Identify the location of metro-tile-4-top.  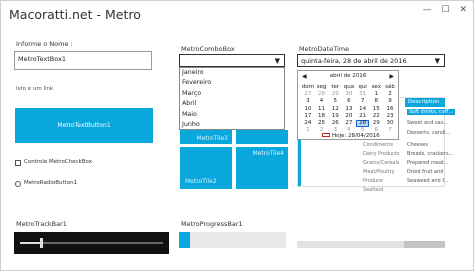
(262, 137).